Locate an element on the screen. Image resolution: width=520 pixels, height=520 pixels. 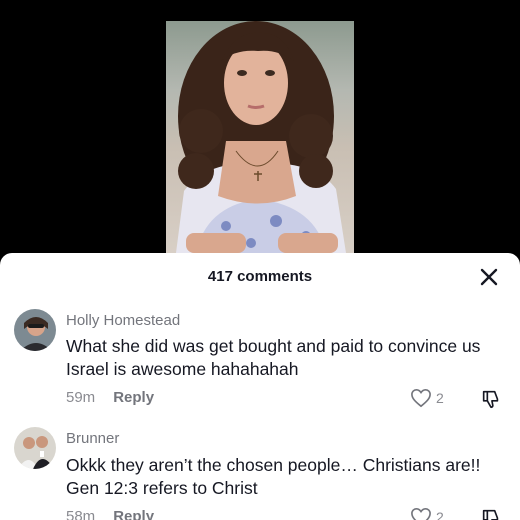
comment-meta: 58m Reply is located at coordinates (110, 514).